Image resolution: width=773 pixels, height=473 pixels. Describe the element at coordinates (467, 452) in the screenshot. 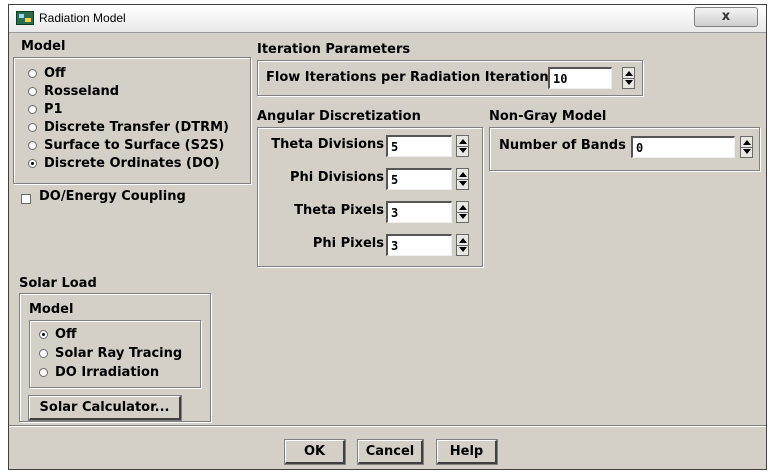

I see `help-button: Help` at that location.